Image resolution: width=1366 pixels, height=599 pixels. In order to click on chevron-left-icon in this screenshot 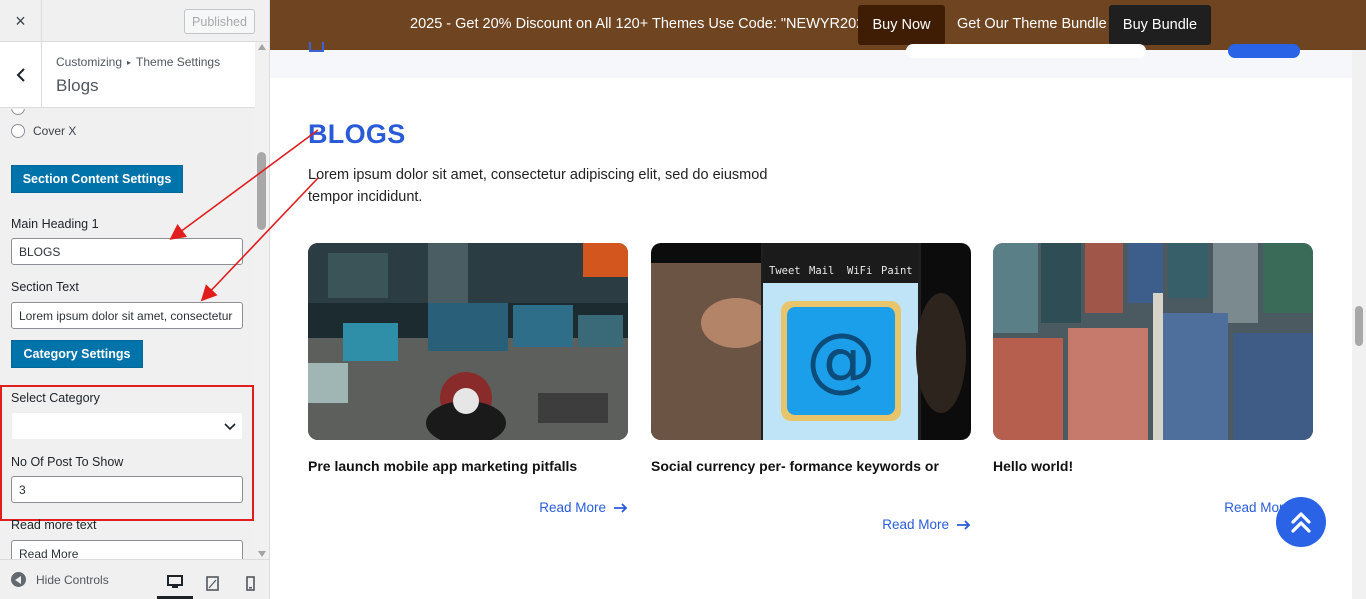, I will do `click(20, 75)`.